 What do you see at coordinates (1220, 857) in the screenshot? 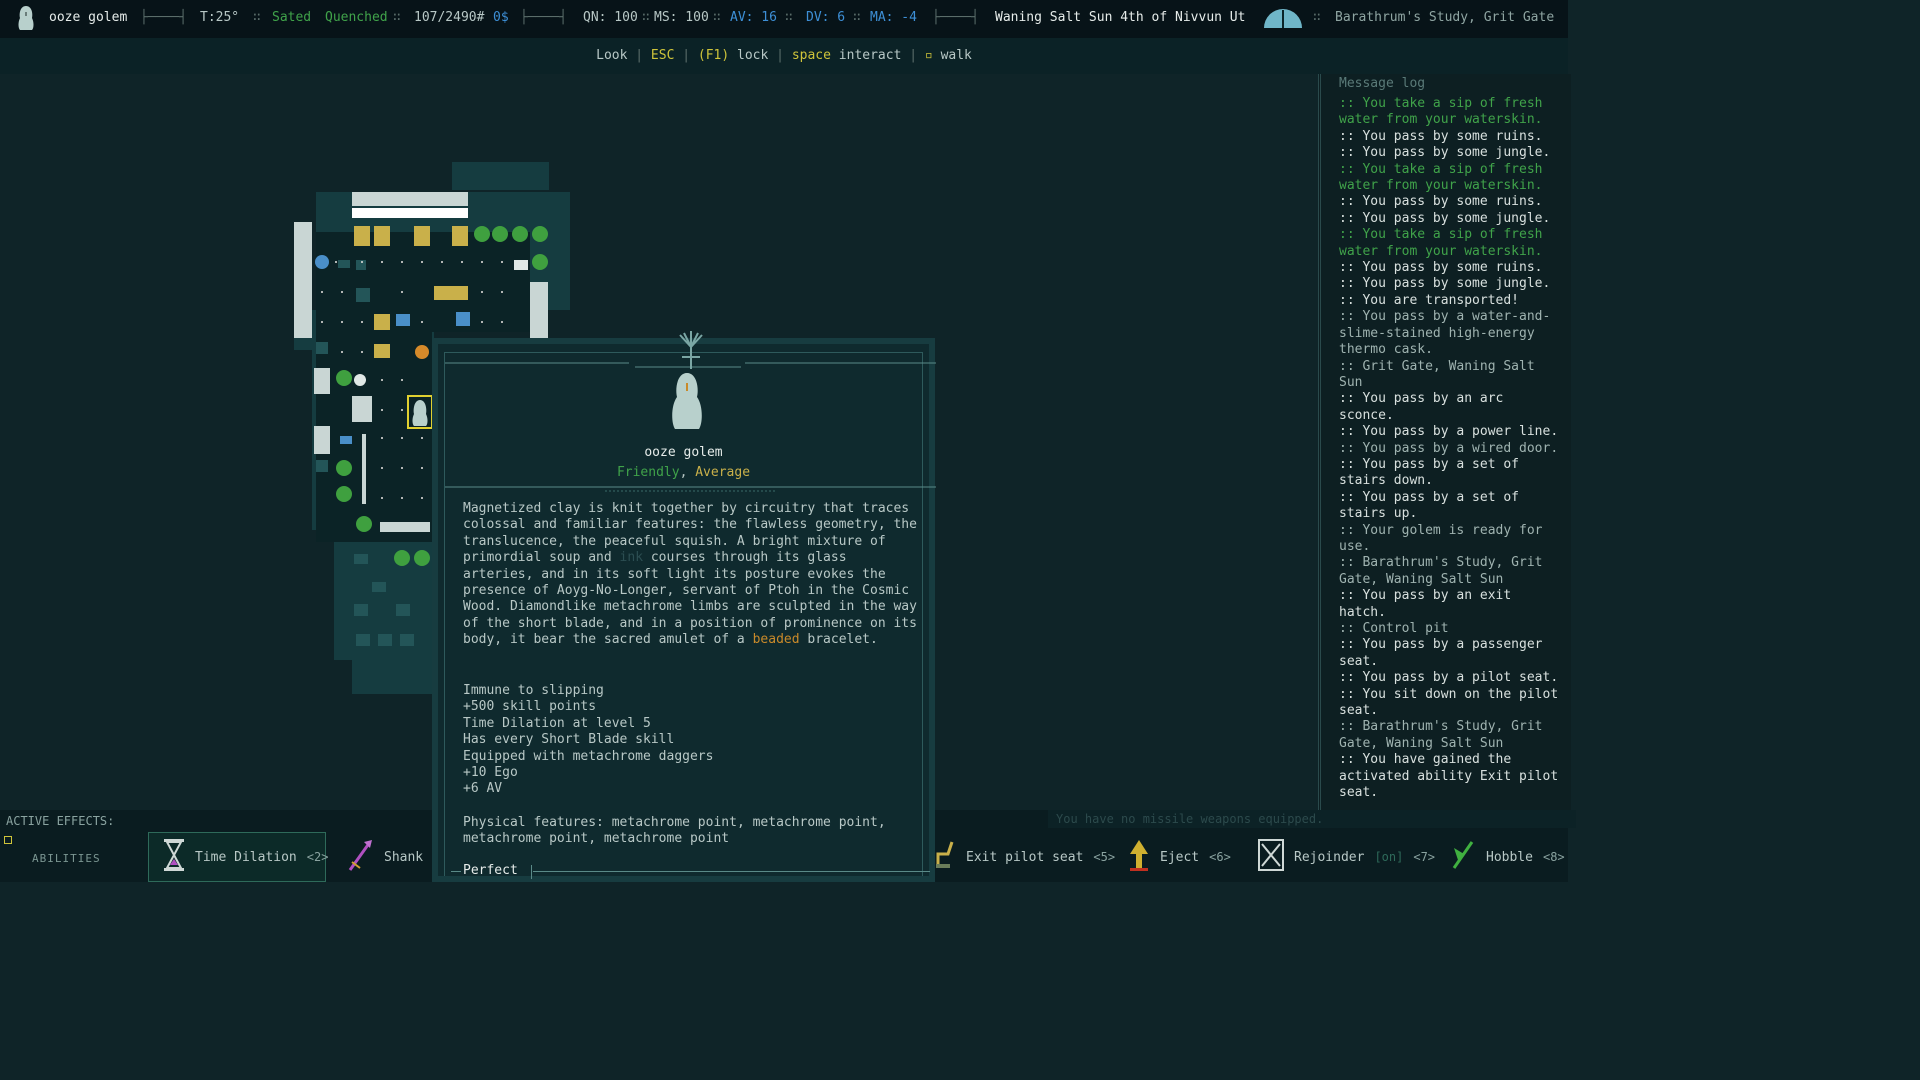
I see `ability-key: <6>` at bounding box center [1220, 857].